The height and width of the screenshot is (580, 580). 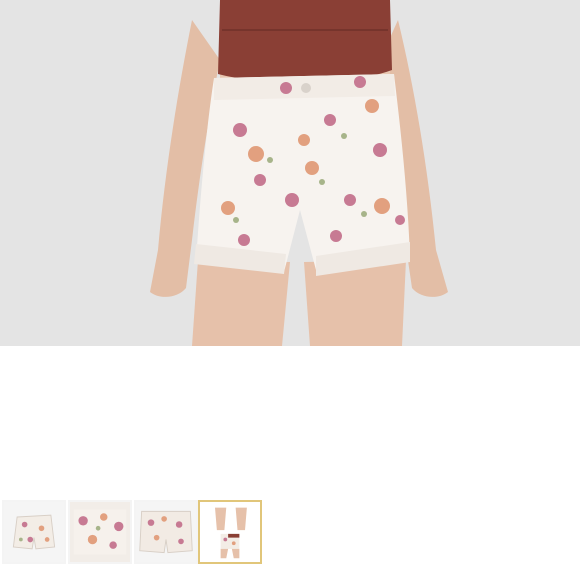 I want to click on floral-shorts-detail-photo-icon, so click(x=100, y=532).